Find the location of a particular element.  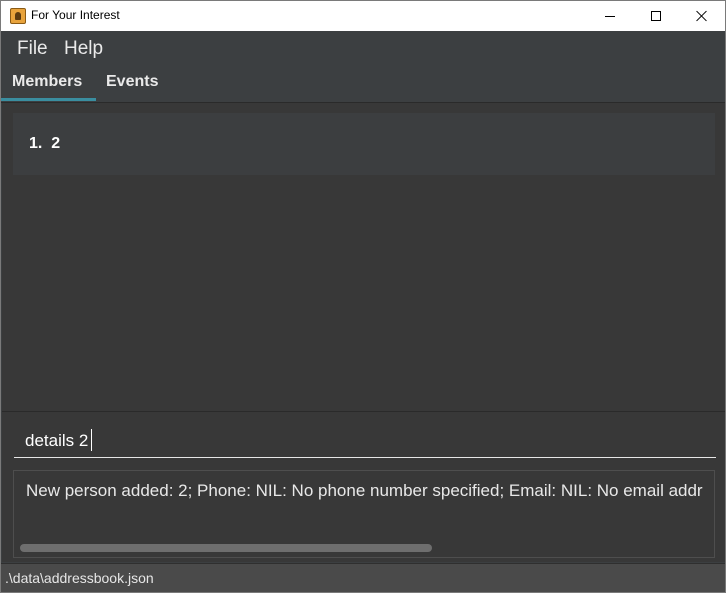

window-title: For Your Interest is located at coordinates (75, 15).